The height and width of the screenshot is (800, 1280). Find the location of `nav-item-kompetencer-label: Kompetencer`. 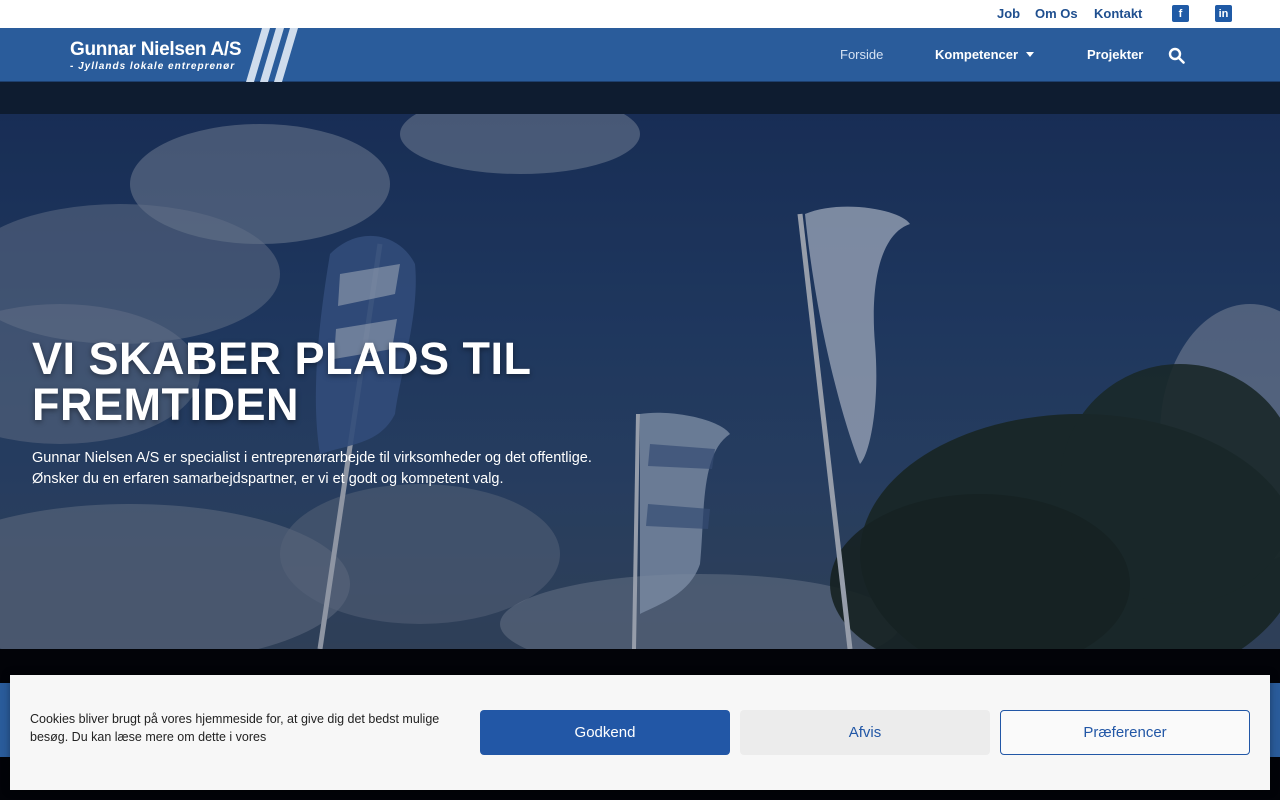

nav-item-kompetencer-label: Kompetencer is located at coordinates (977, 54).